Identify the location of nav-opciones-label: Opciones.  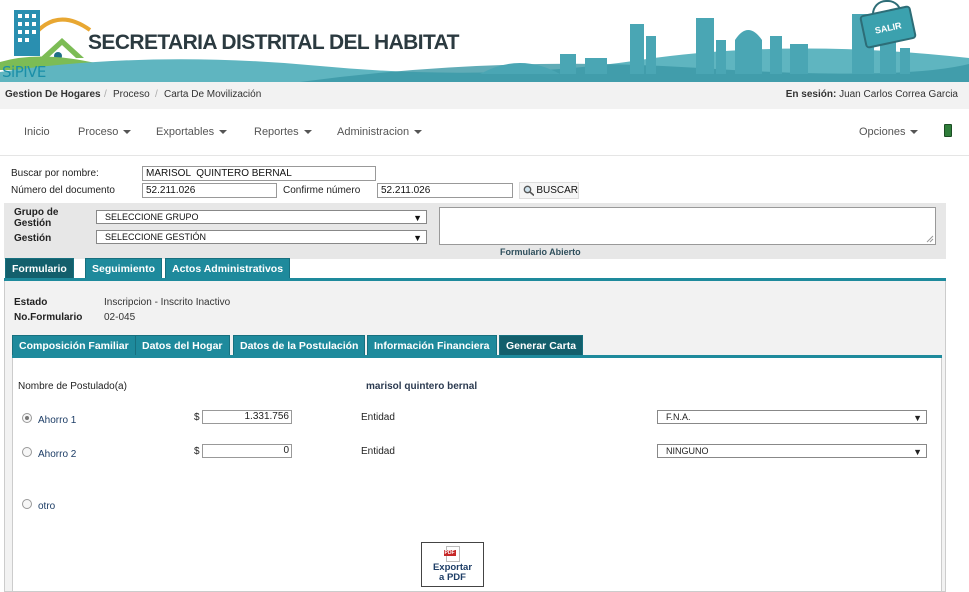
(882, 132).